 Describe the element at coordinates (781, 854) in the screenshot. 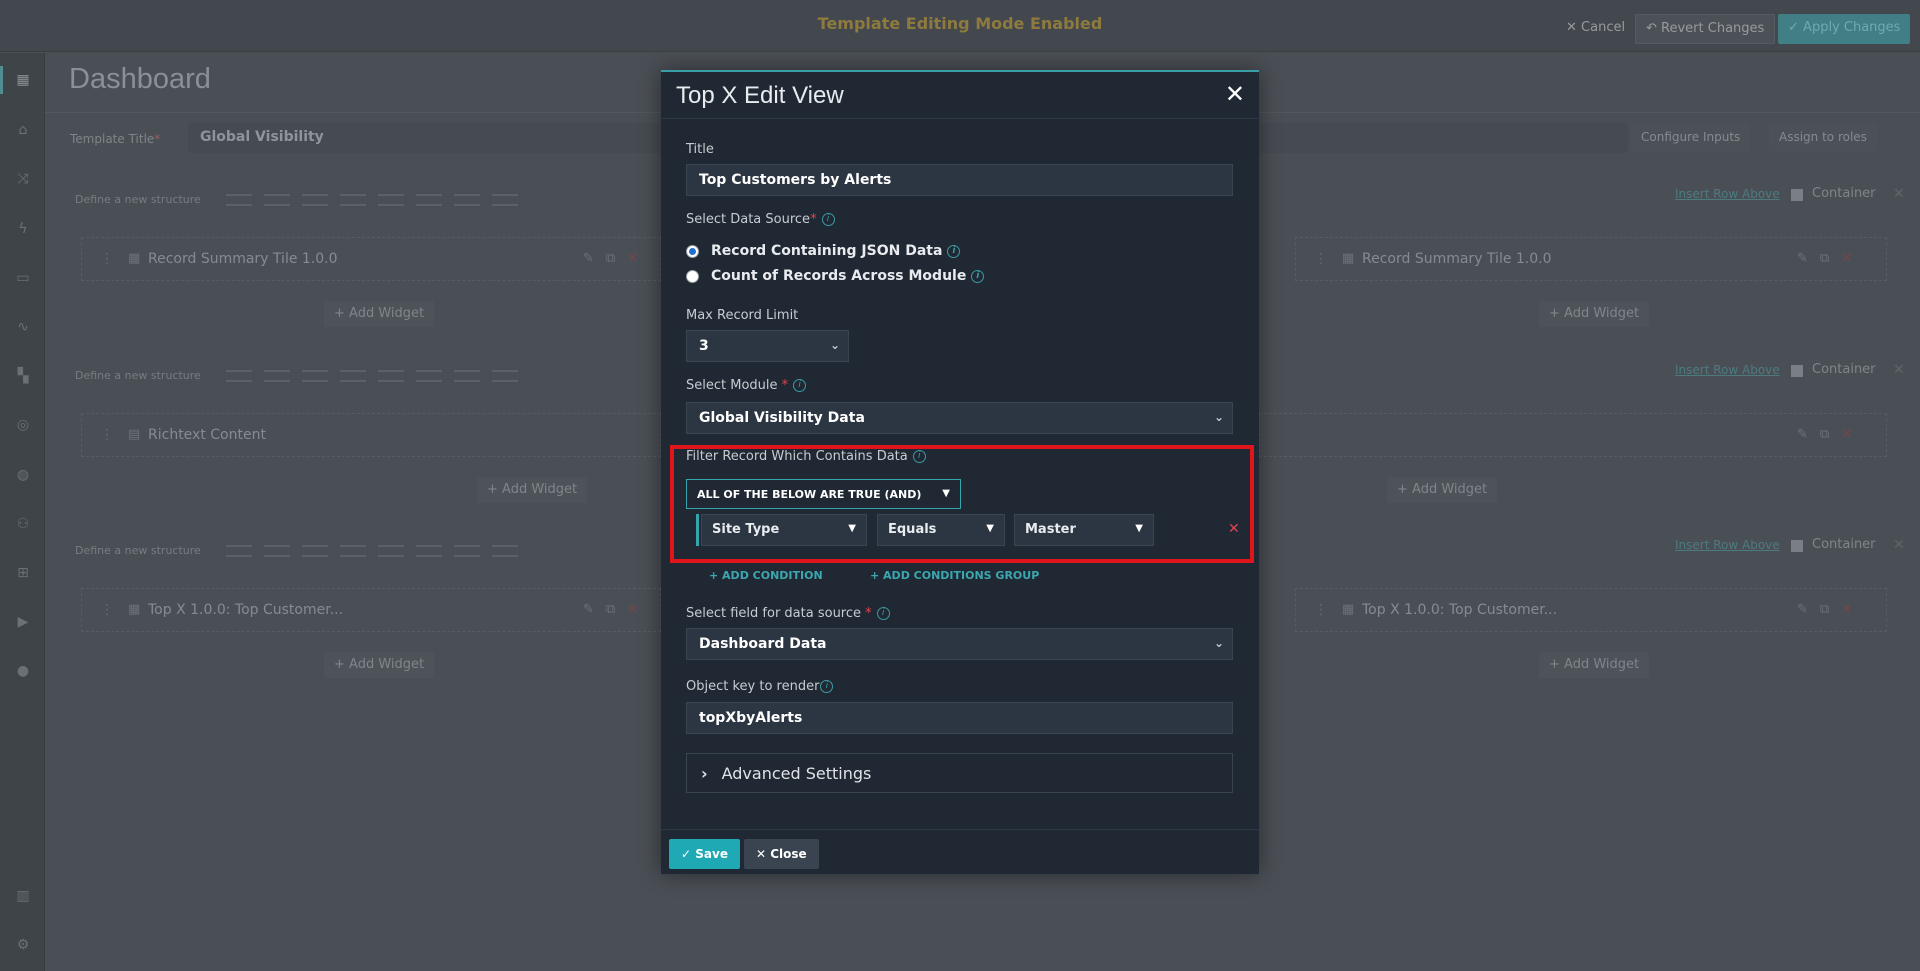

I see `close-button: ✕ Close` at that location.